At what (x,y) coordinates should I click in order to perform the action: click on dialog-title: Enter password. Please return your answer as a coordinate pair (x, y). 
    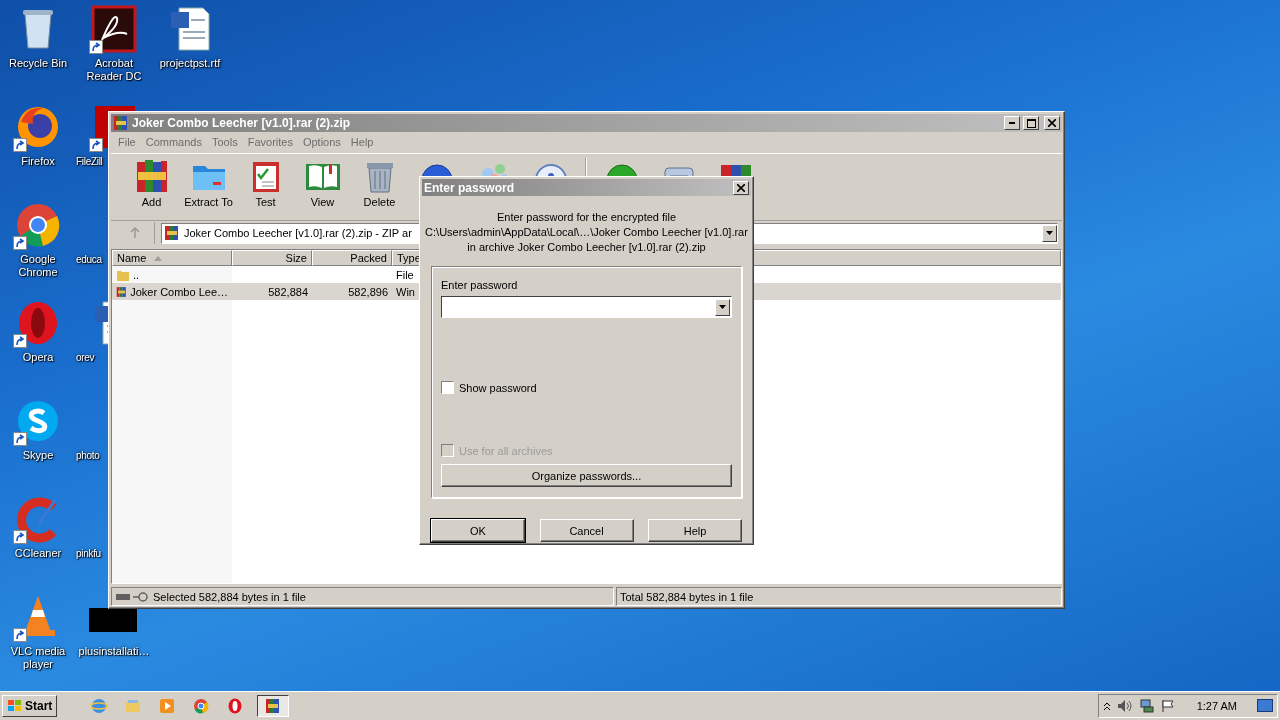
    Looking at the image, I should click on (470, 187).